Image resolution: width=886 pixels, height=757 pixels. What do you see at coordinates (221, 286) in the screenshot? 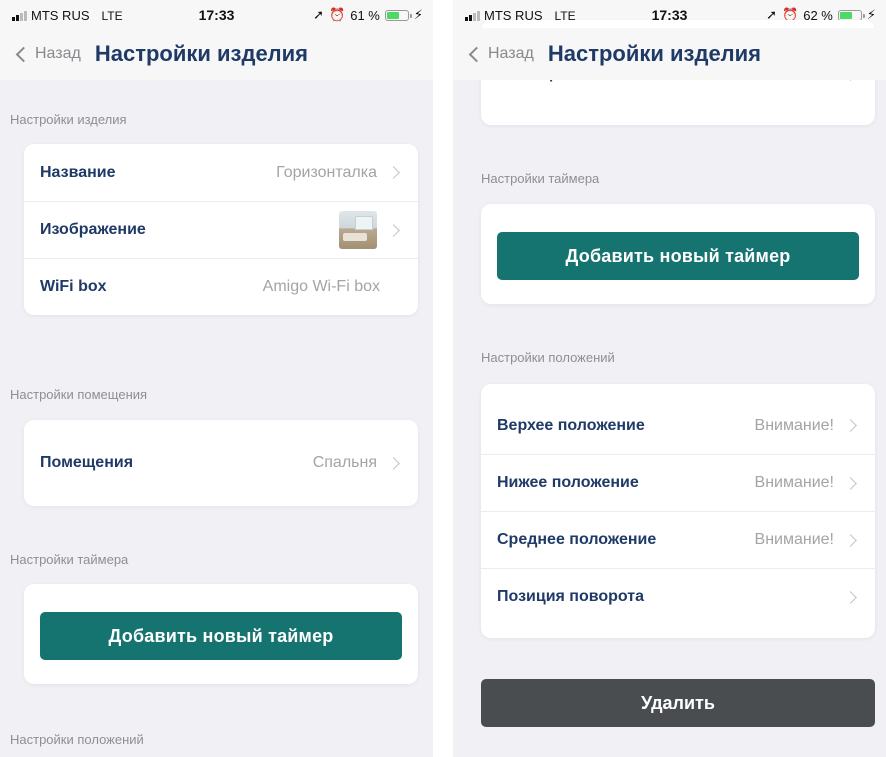
I see `row-wifi-box: WiFi box Amigo Wi-Fi box` at bounding box center [221, 286].